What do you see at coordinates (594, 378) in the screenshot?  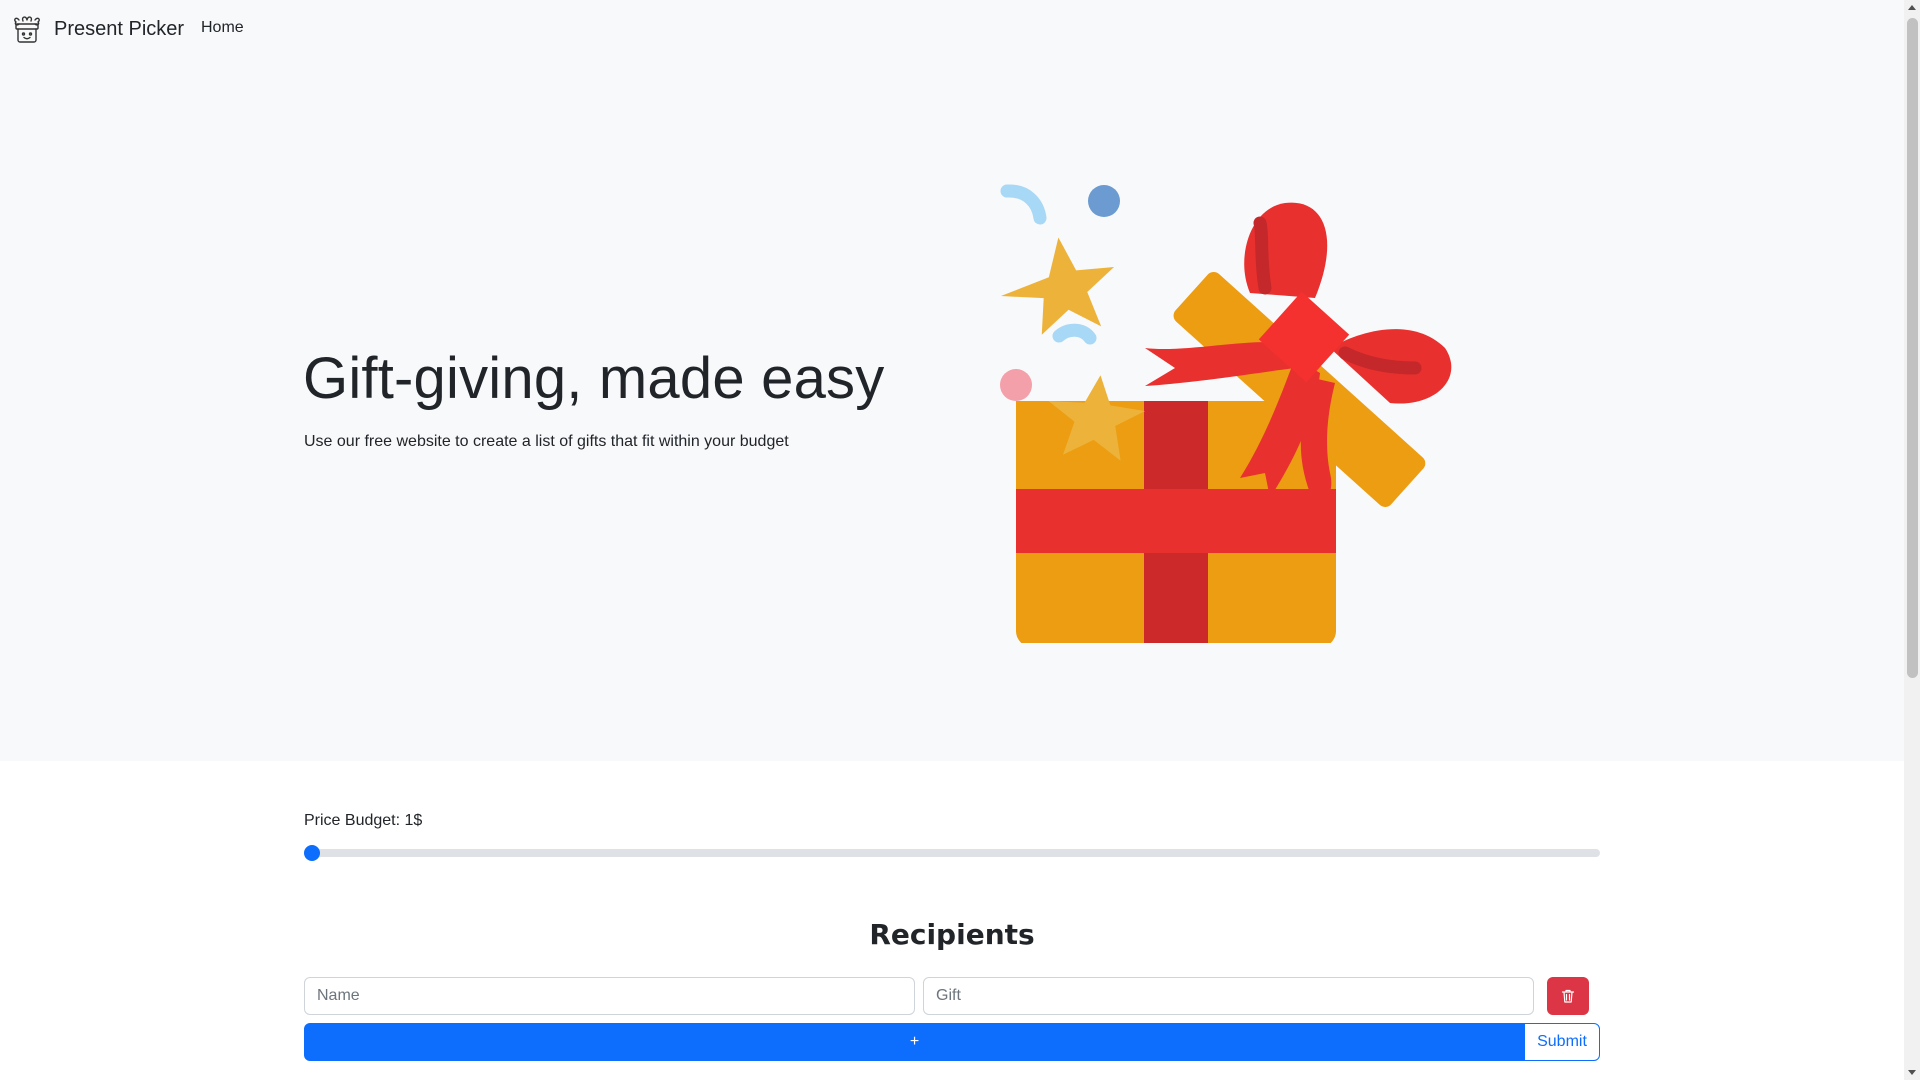 I see `hero-title: Gift-giving, made easy` at bounding box center [594, 378].